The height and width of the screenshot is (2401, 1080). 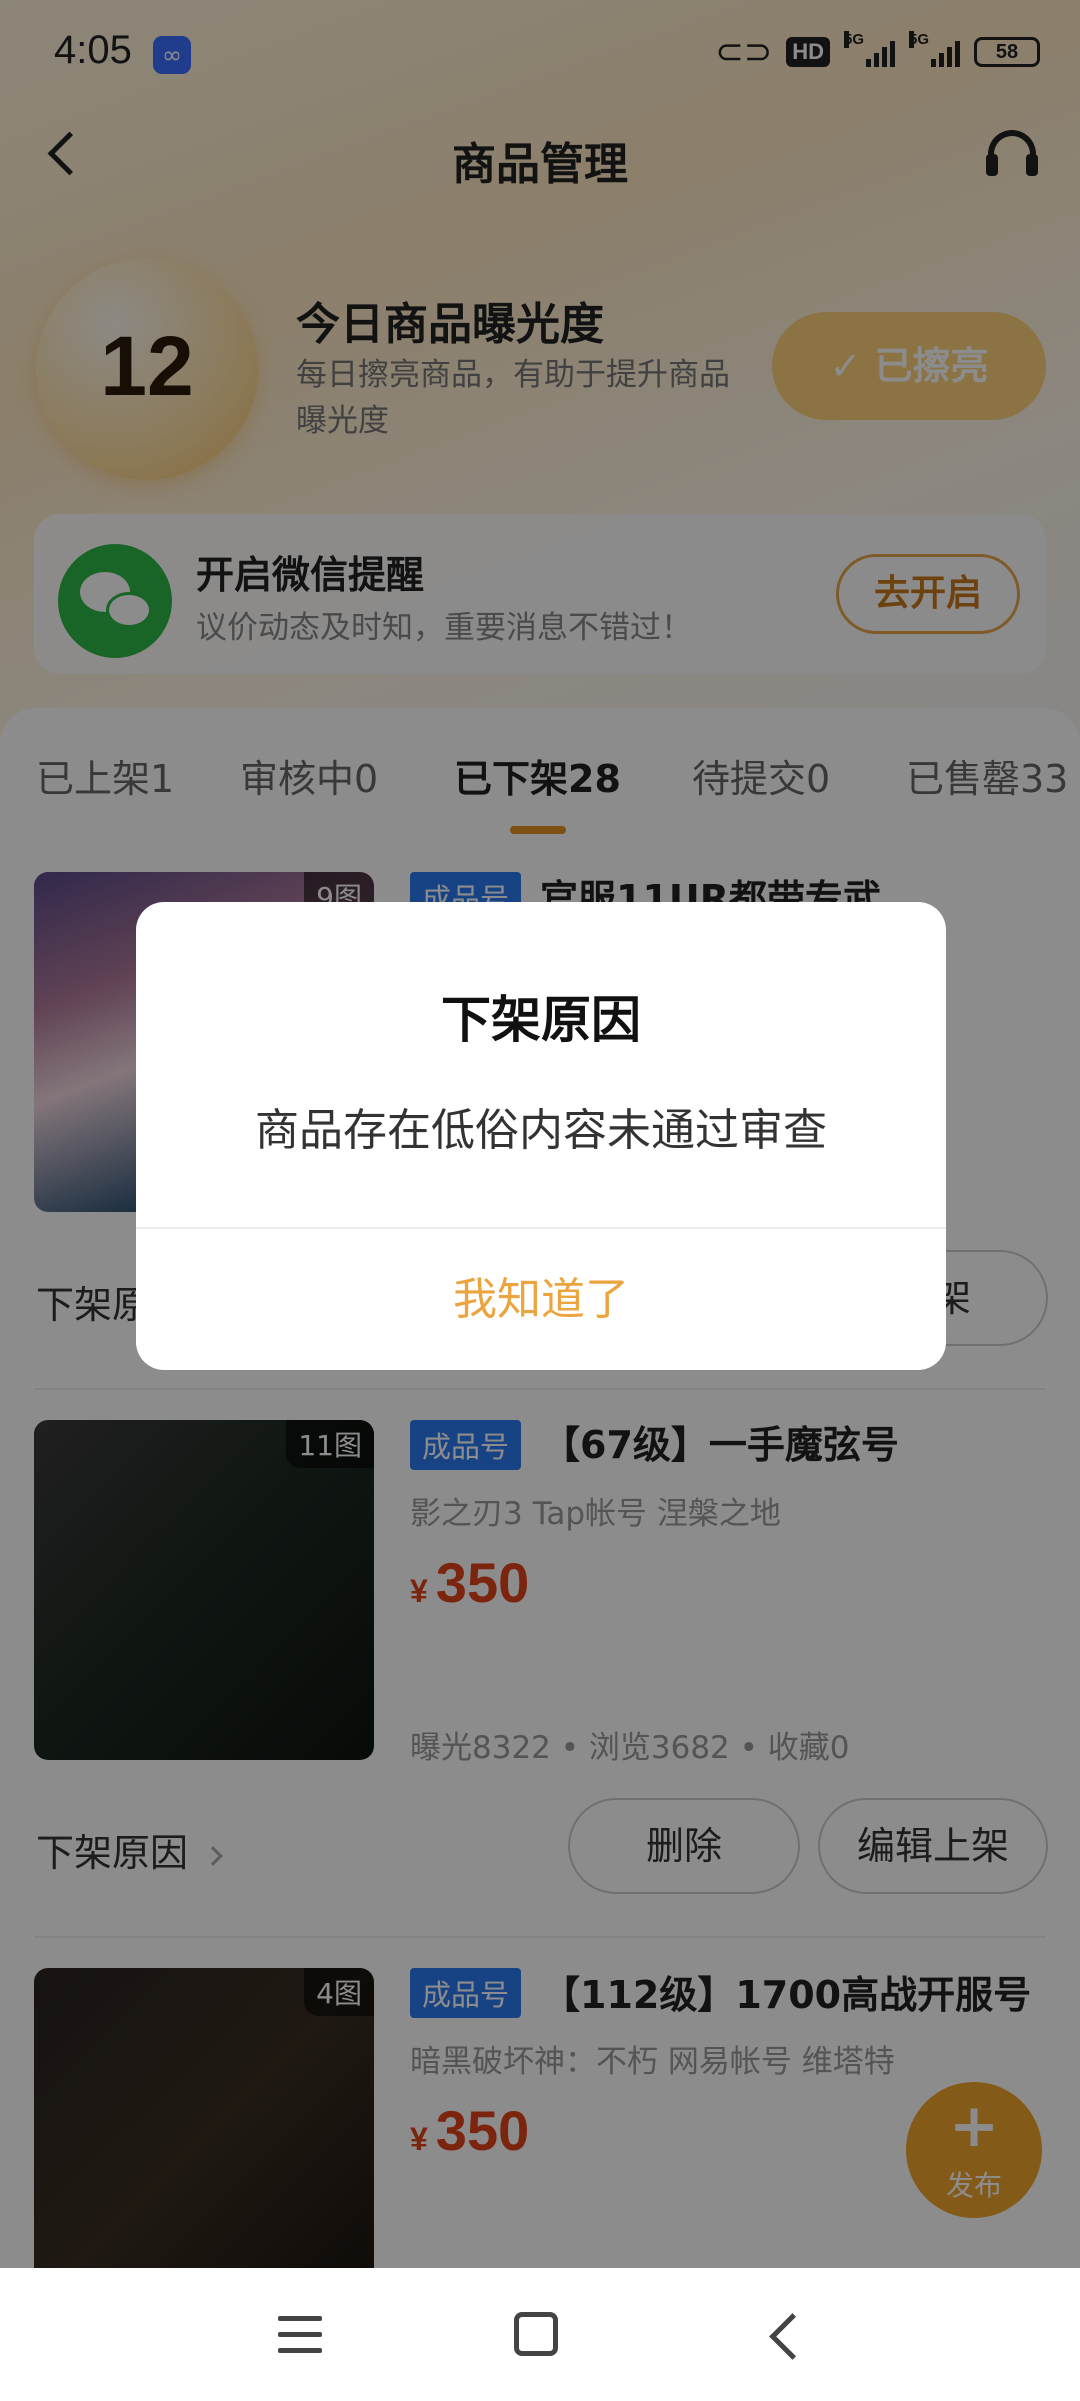 I want to click on system-back-icon, so click(x=783, y=2335).